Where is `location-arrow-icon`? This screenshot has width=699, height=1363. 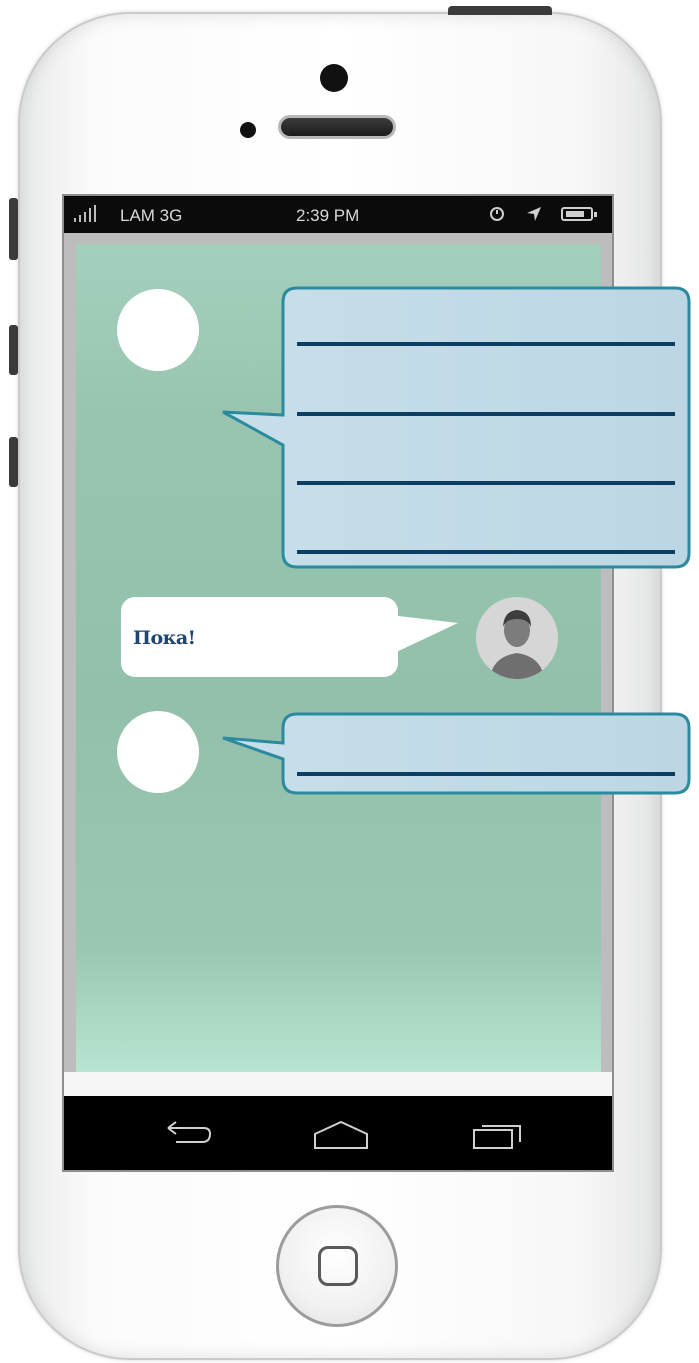
location-arrow-icon is located at coordinates (534, 214).